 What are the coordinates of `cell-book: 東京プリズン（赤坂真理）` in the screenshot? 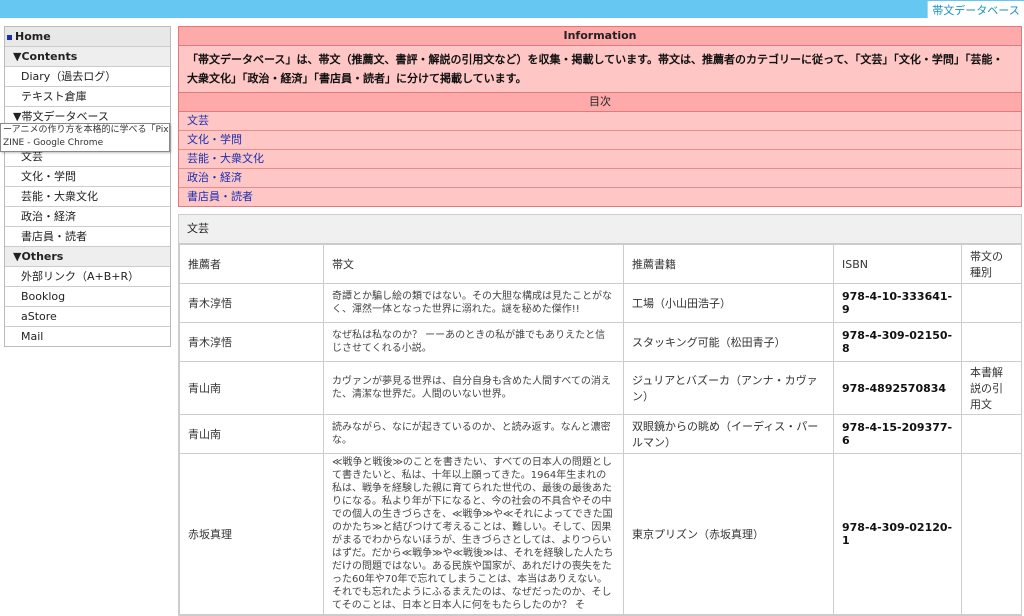 It's located at (728, 534).